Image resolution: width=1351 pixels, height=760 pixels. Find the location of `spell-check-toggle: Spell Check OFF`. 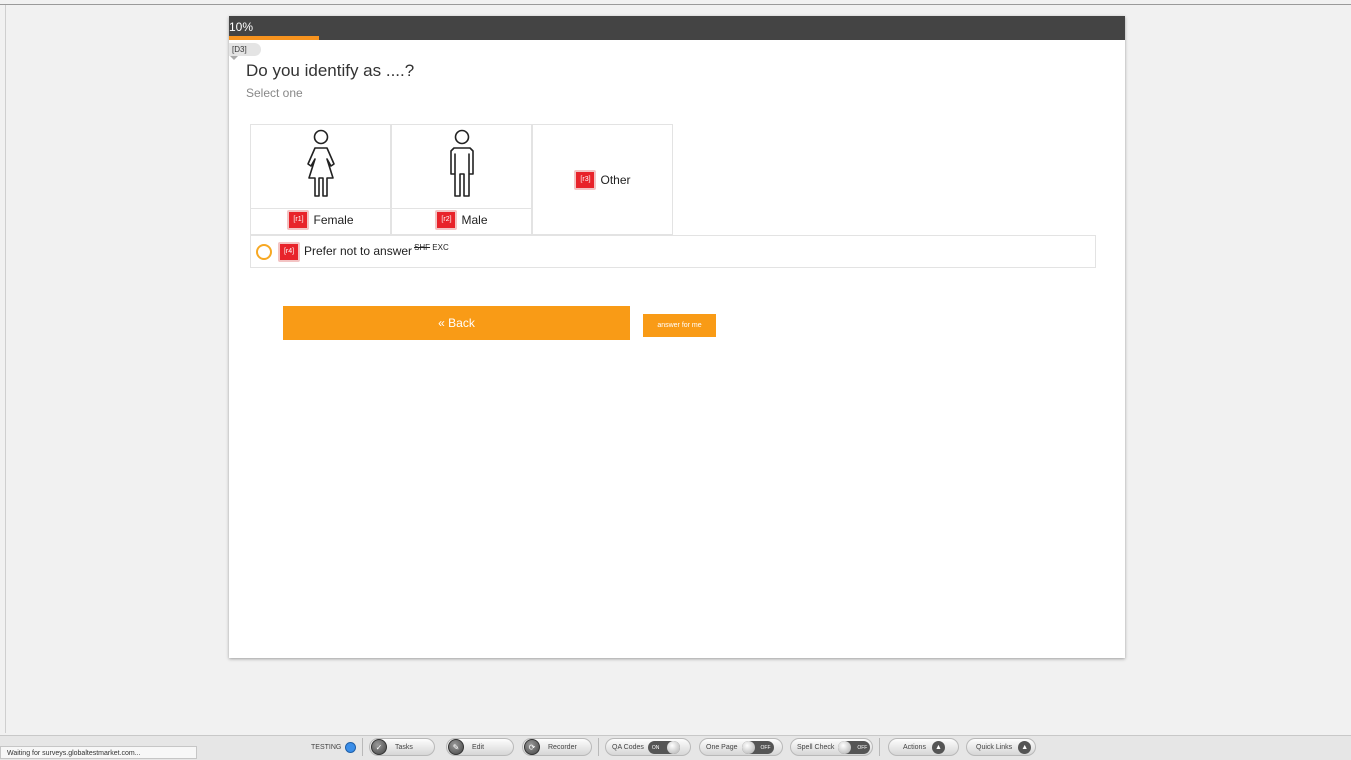

spell-check-toggle: Spell Check OFF is located at coordinates (831, 747).